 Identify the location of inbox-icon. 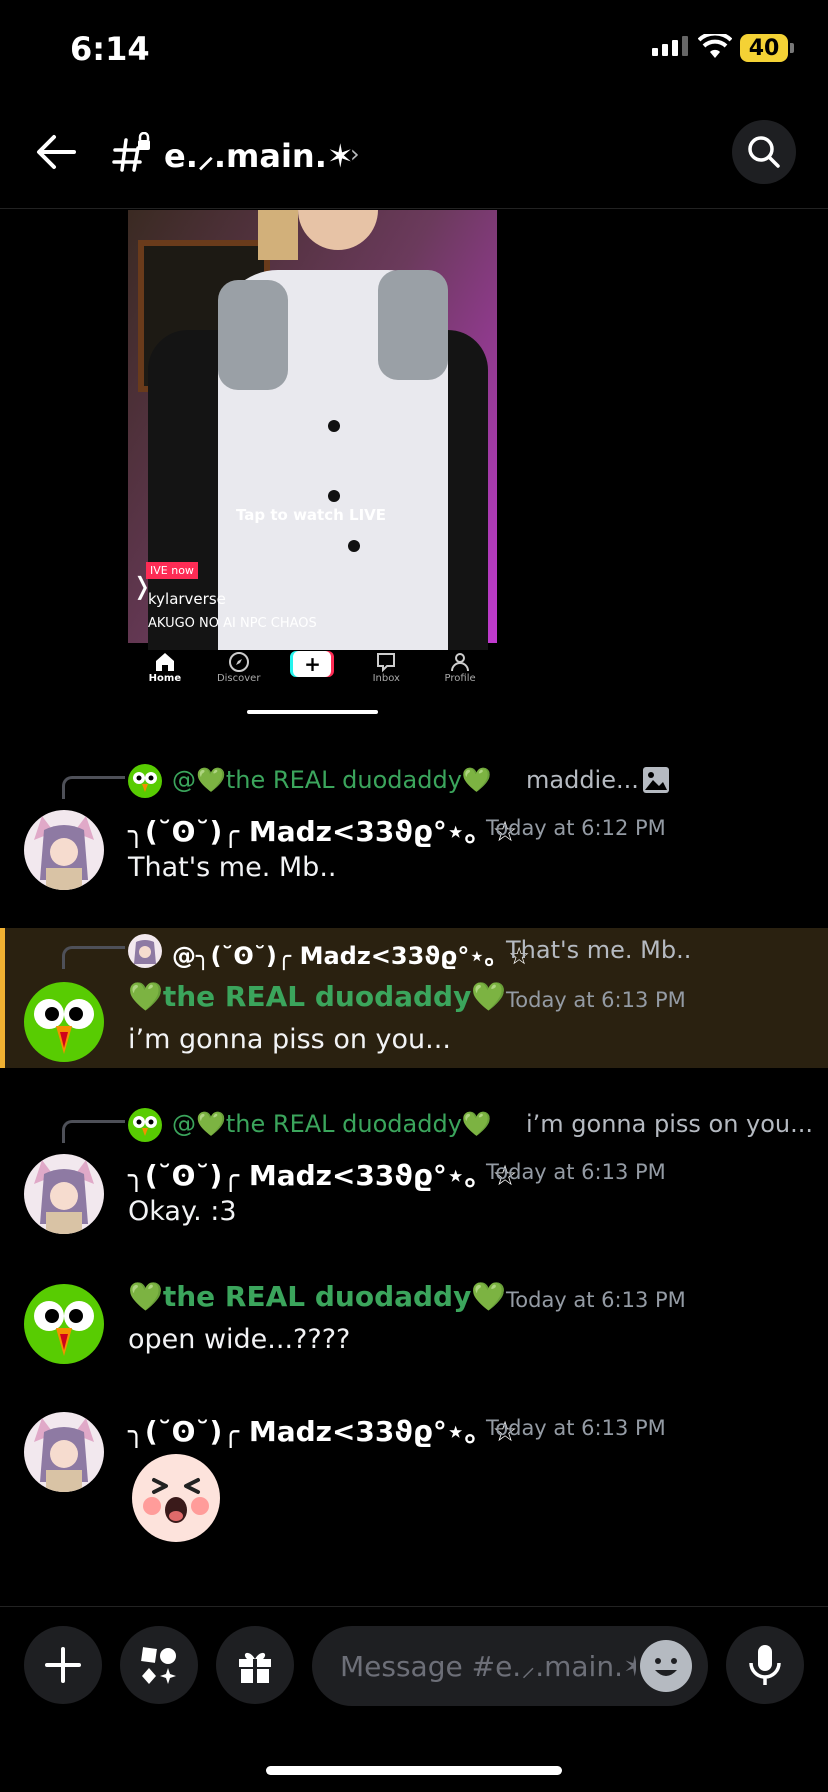
(386, 663).